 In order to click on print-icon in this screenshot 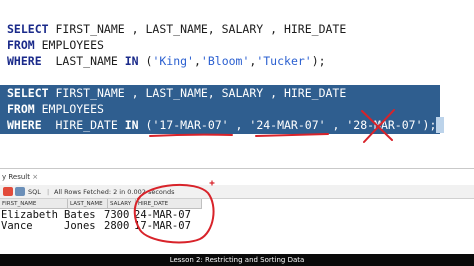, I will do `click(20, 191)`.